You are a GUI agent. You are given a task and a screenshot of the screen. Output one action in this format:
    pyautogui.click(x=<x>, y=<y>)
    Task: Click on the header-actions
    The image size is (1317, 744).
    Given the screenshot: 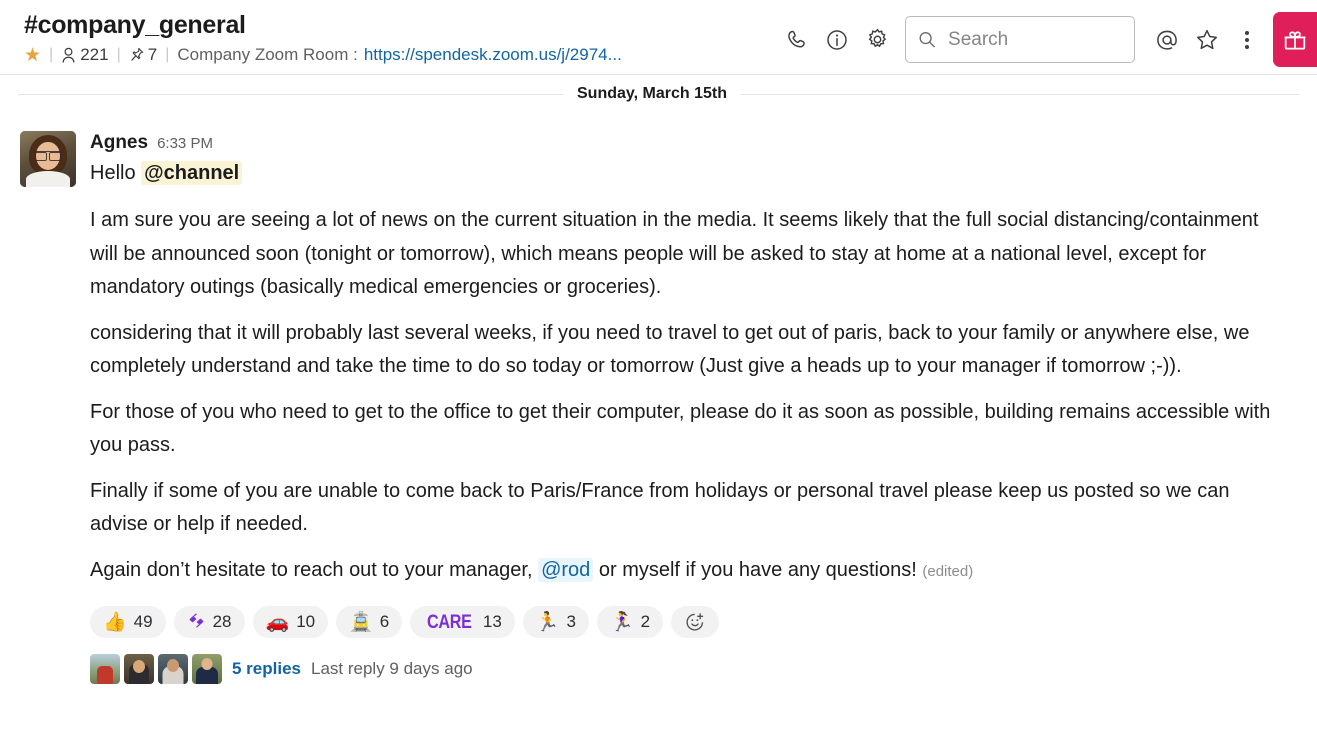 What is the action you would take?
    pyautogui.click(x=1047, y=39)
    